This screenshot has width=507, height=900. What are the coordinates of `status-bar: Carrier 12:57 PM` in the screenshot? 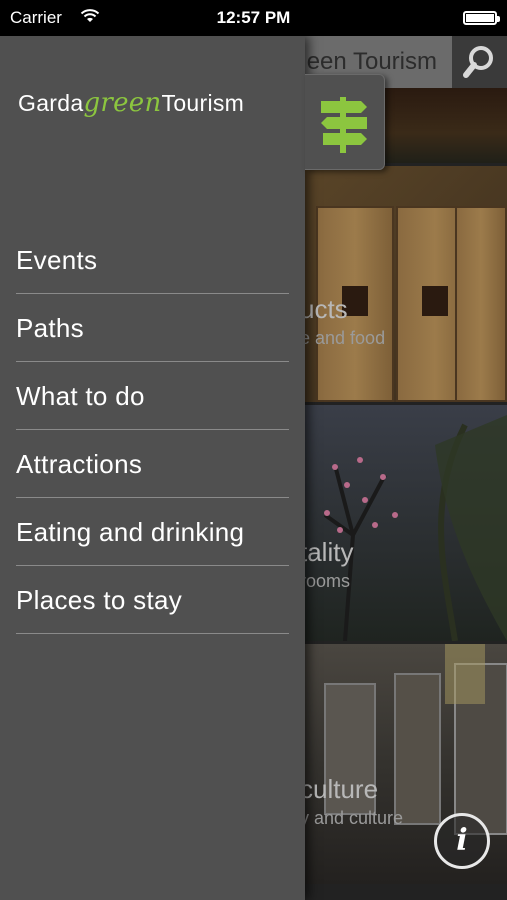 It's located at (253, 18).